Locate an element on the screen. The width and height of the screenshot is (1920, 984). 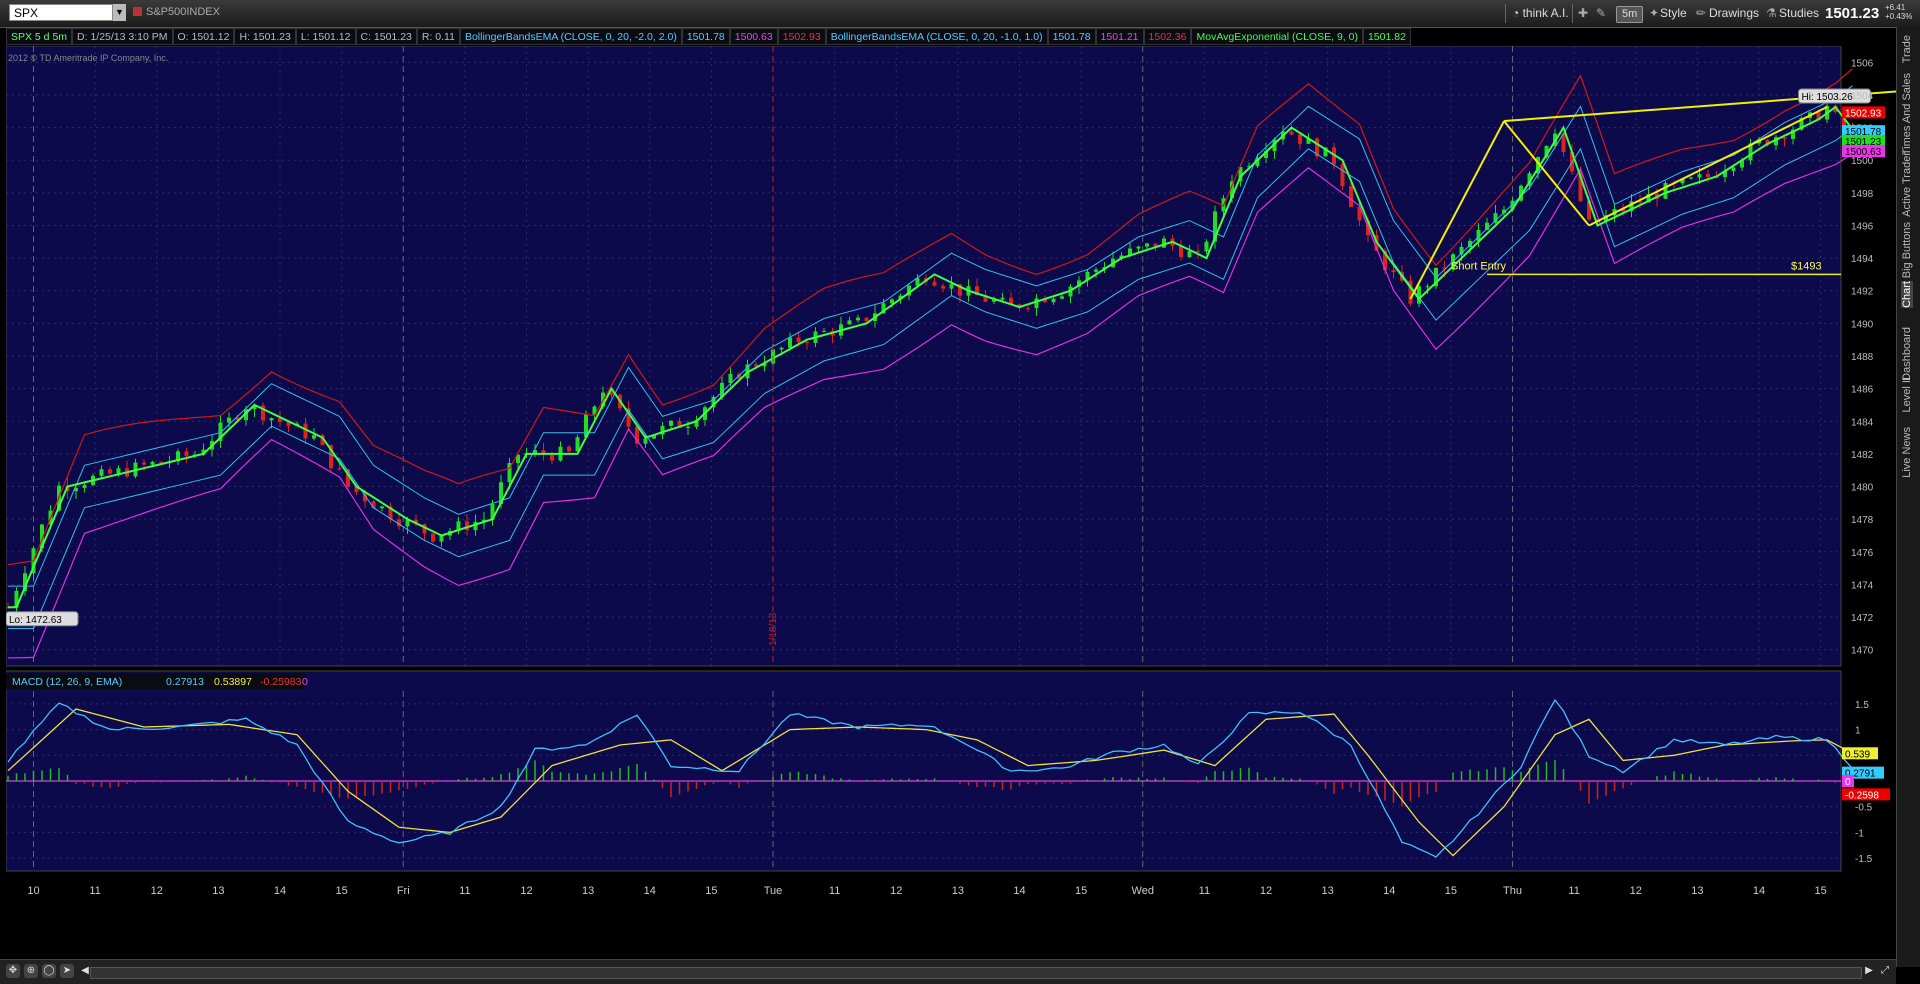
side-tab-active-trader: Active Trader is located at coordinates (1907, 184).